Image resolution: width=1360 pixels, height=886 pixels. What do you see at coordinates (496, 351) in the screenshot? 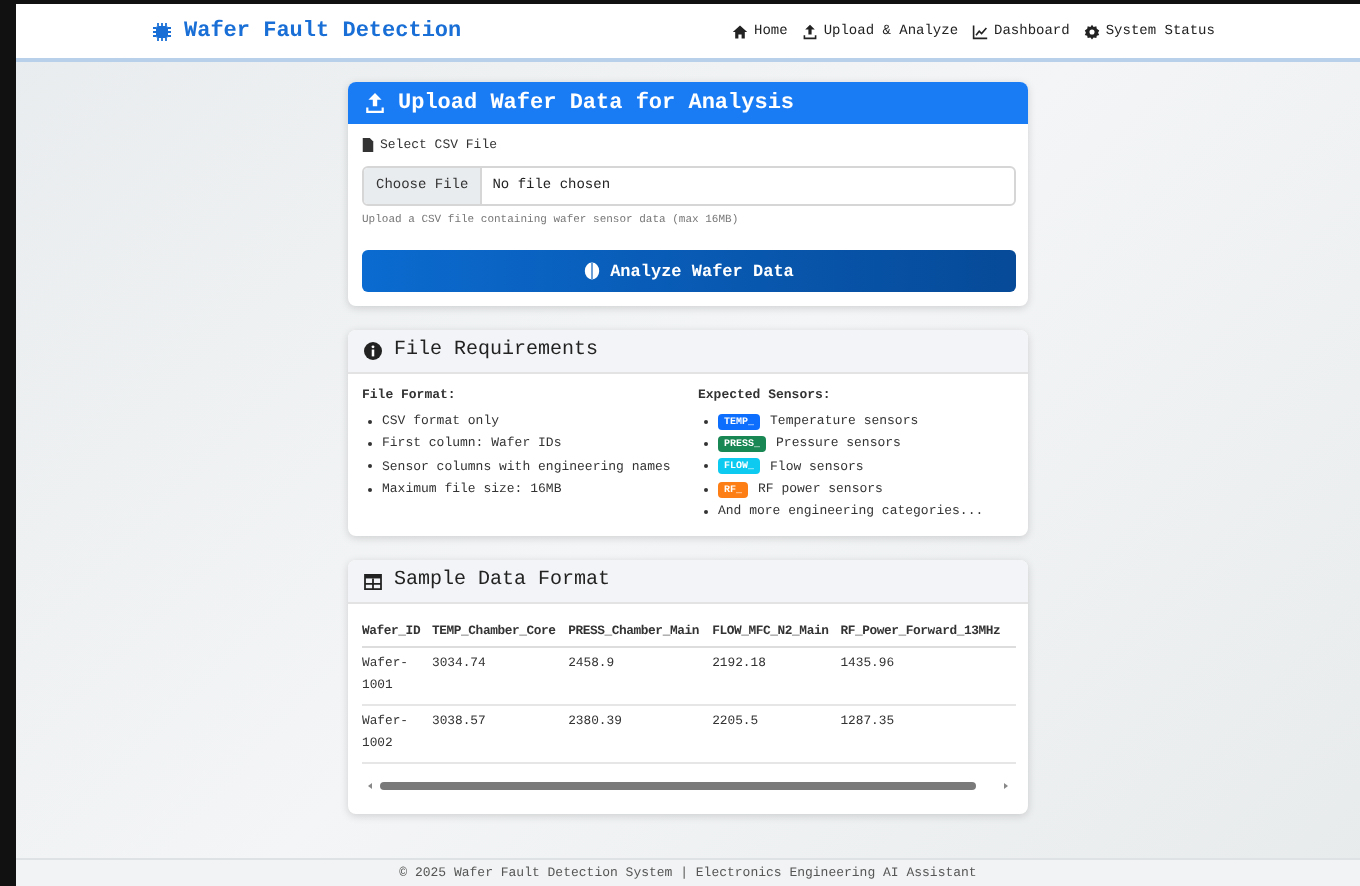
I see `card-title: File Requirements` at bounding box center [496, 351].